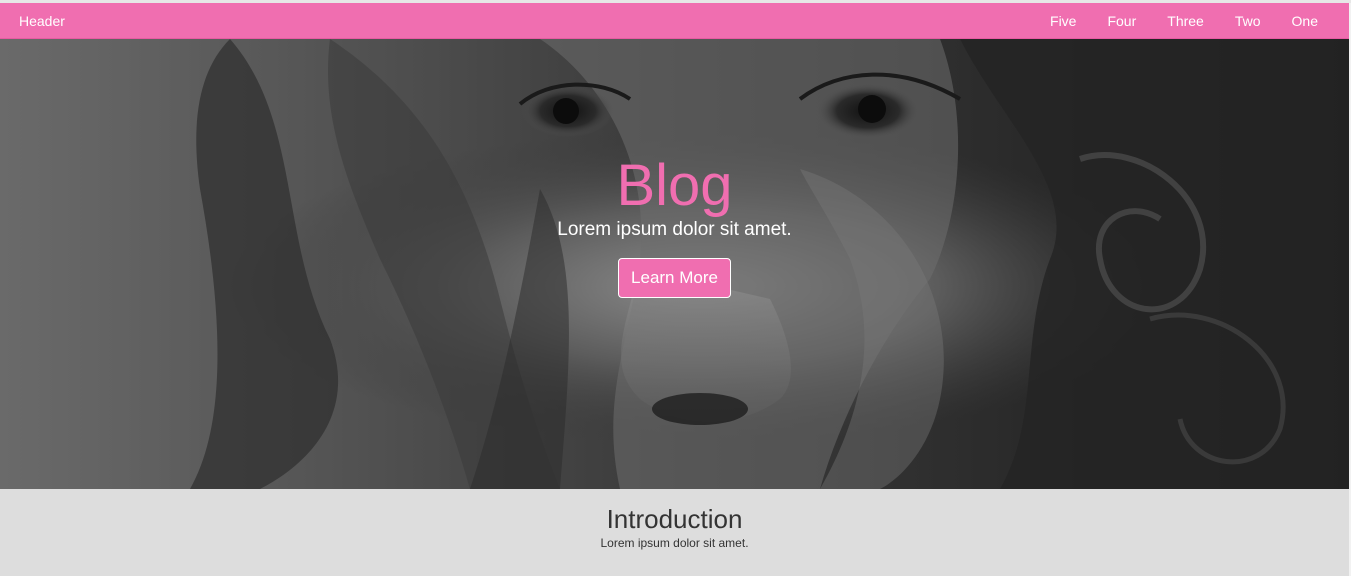 Image resolution: width=1351 pixels, height=576 pixels. Describe the element at coordinates (674, 21) in the screenshot. I see `navbar: Header Five Four Three Two One` at that location.